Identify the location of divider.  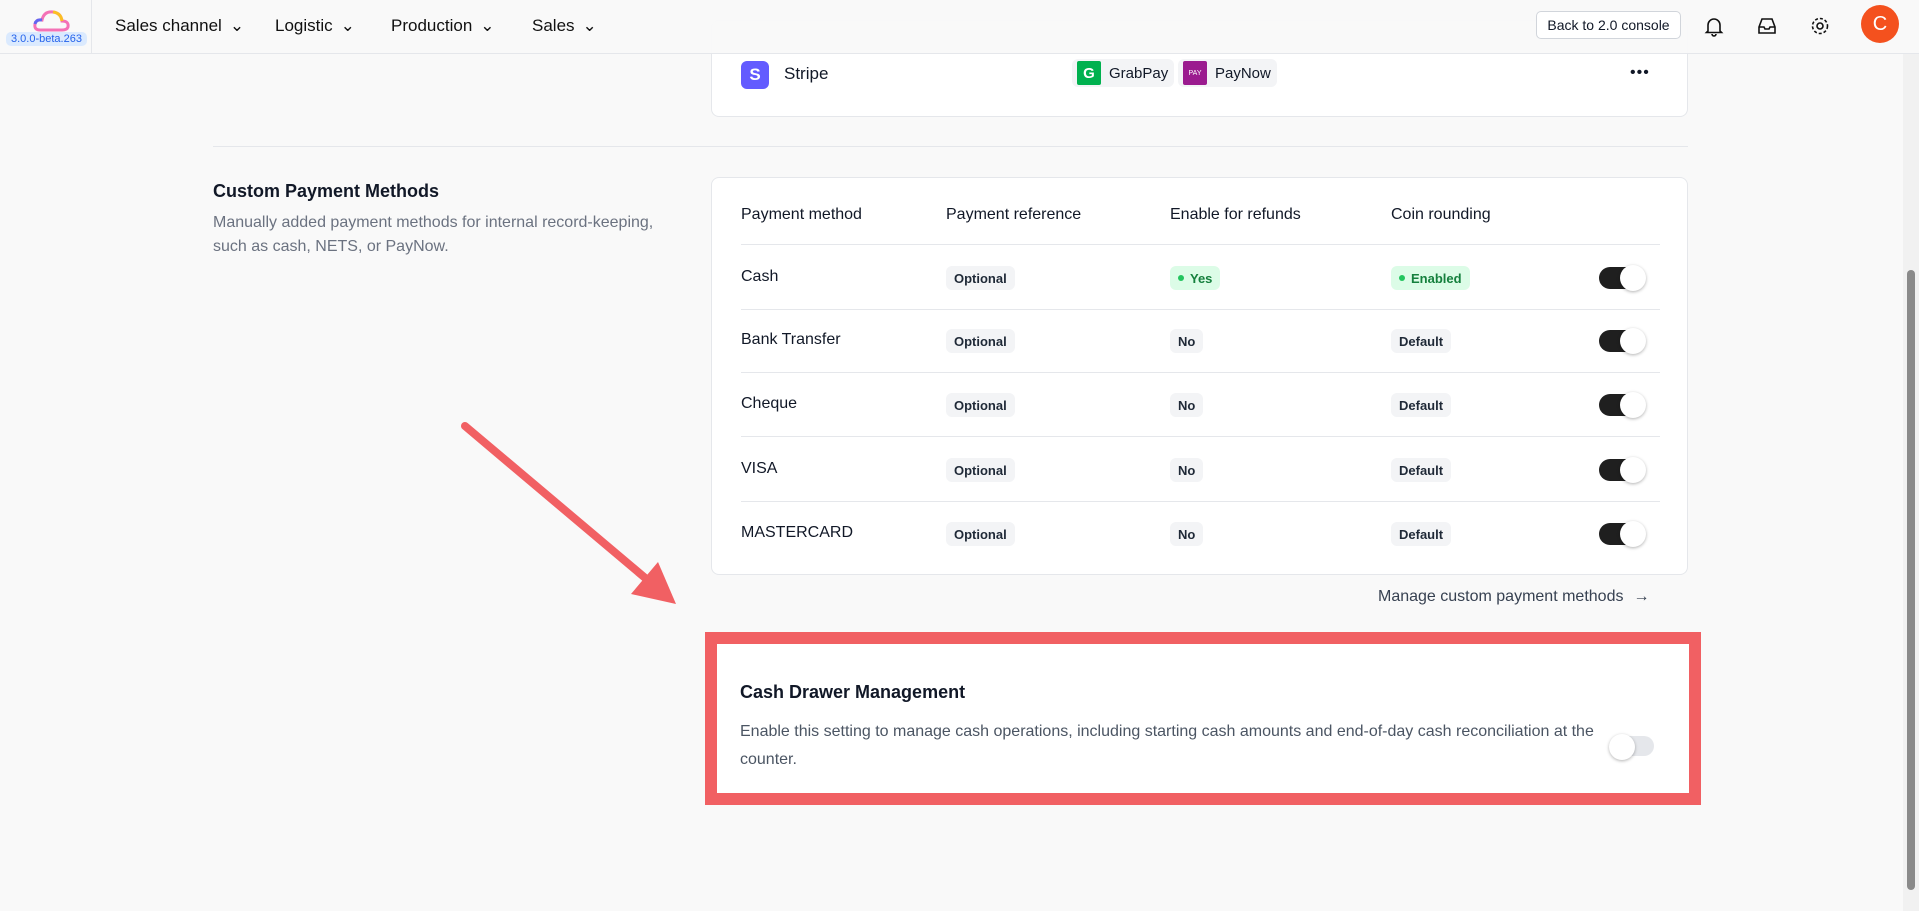
(91, 27).